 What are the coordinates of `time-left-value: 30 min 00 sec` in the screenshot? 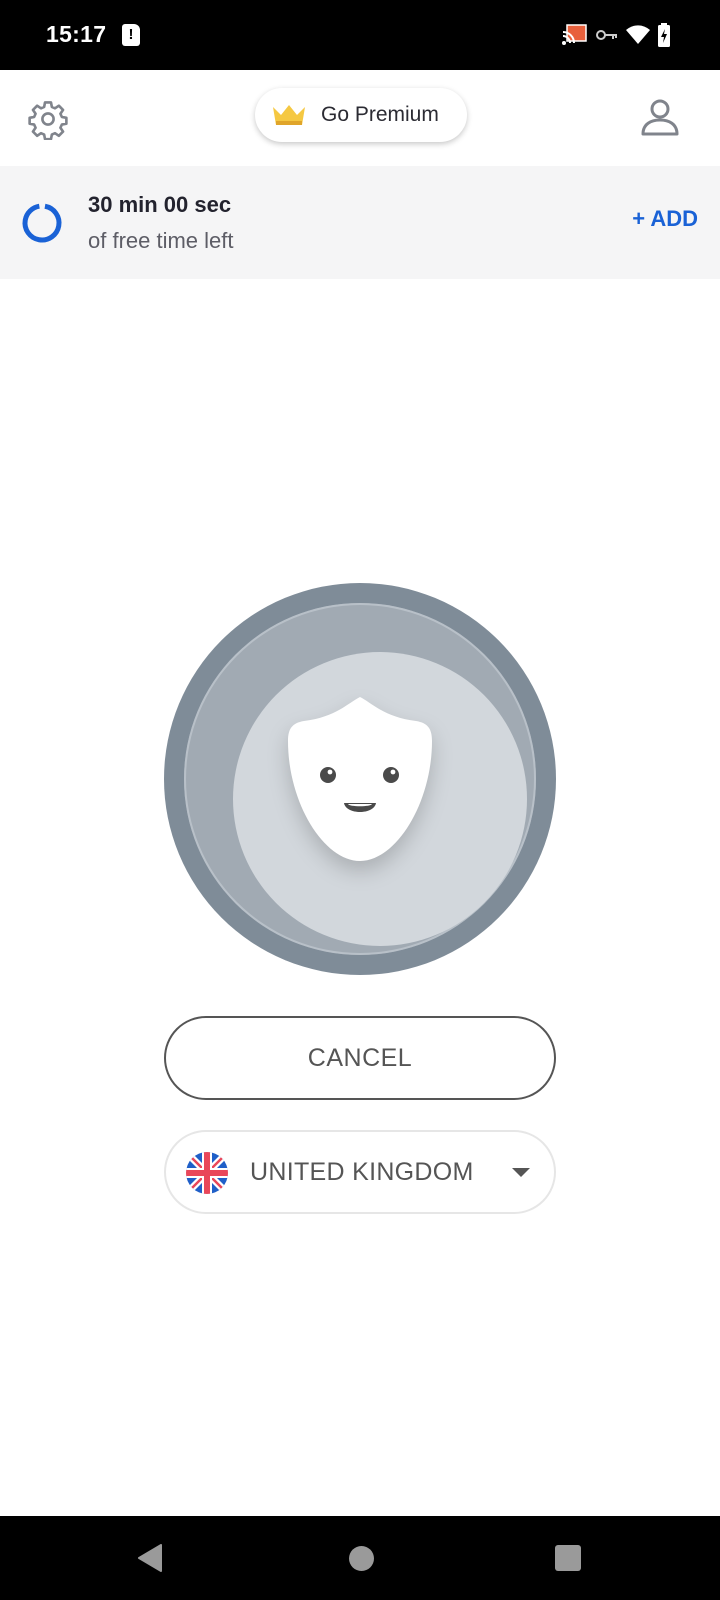 It's located at (160, 204).